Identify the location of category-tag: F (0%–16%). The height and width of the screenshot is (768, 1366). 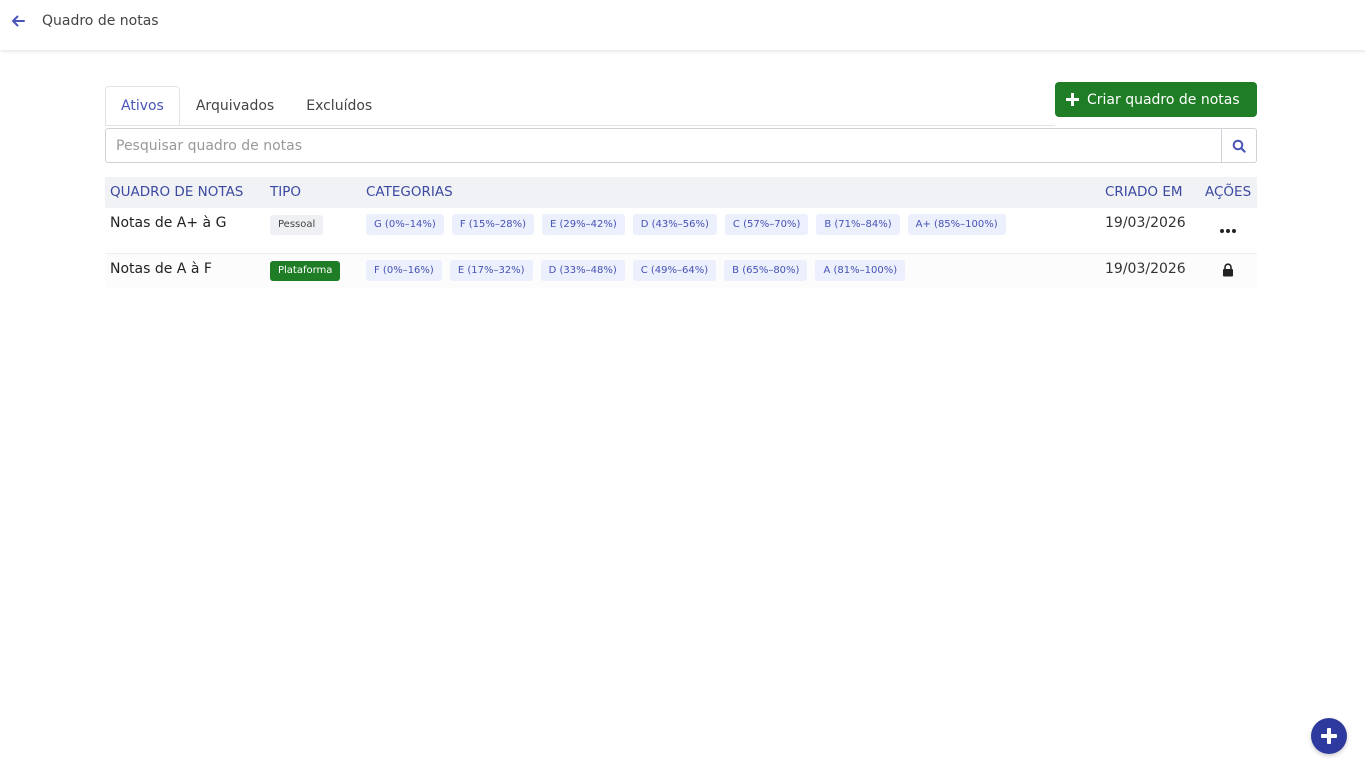
(404, 270).